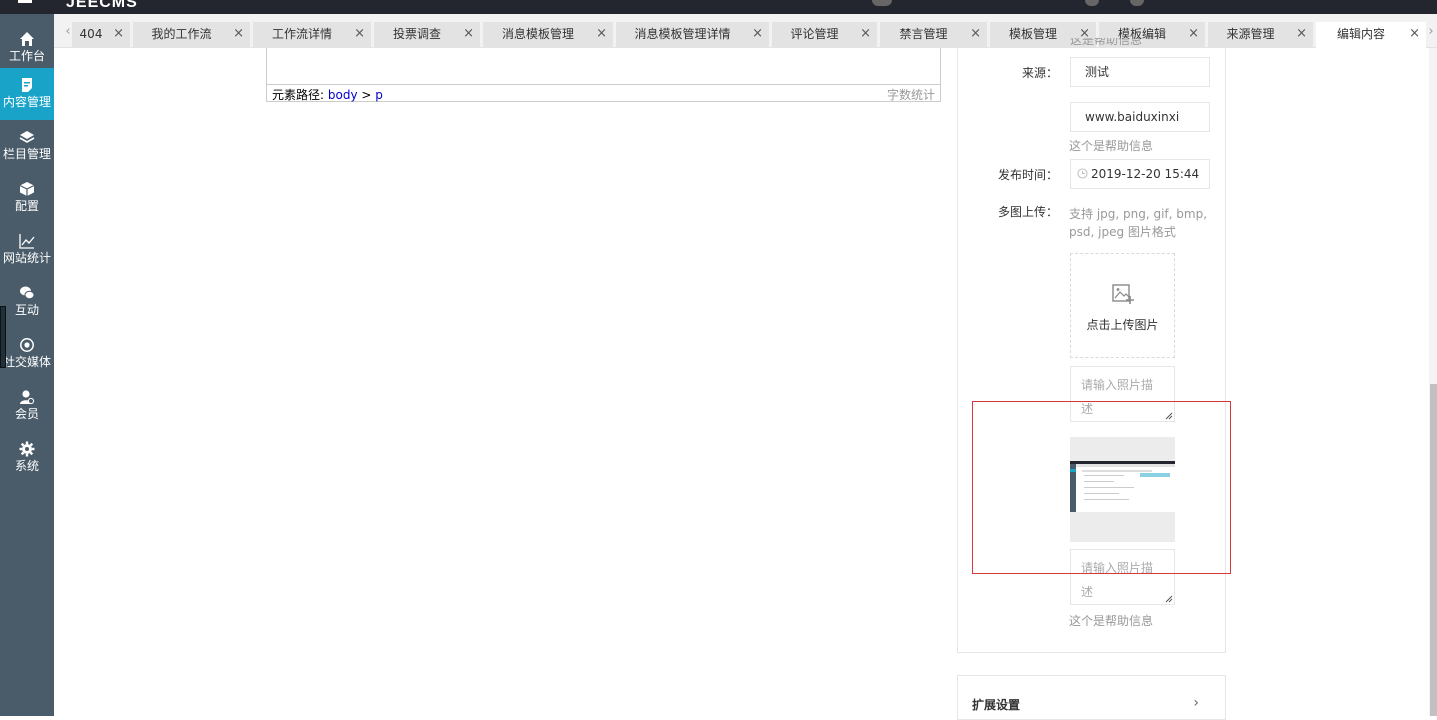 The height and width of the screenshot is (720, 1437). What do you see at coordinates (298, 95) in the screenshot?
I see `element-path-label: 元素路径:` at bounding box center [298, 95].